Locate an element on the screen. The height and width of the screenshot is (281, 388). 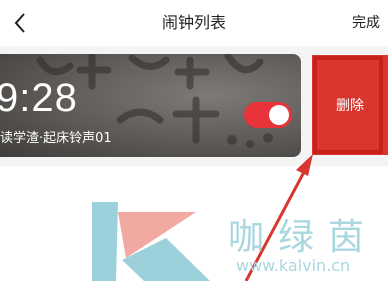
alarm-time: 9:28 is located at coordinates (39, 98).